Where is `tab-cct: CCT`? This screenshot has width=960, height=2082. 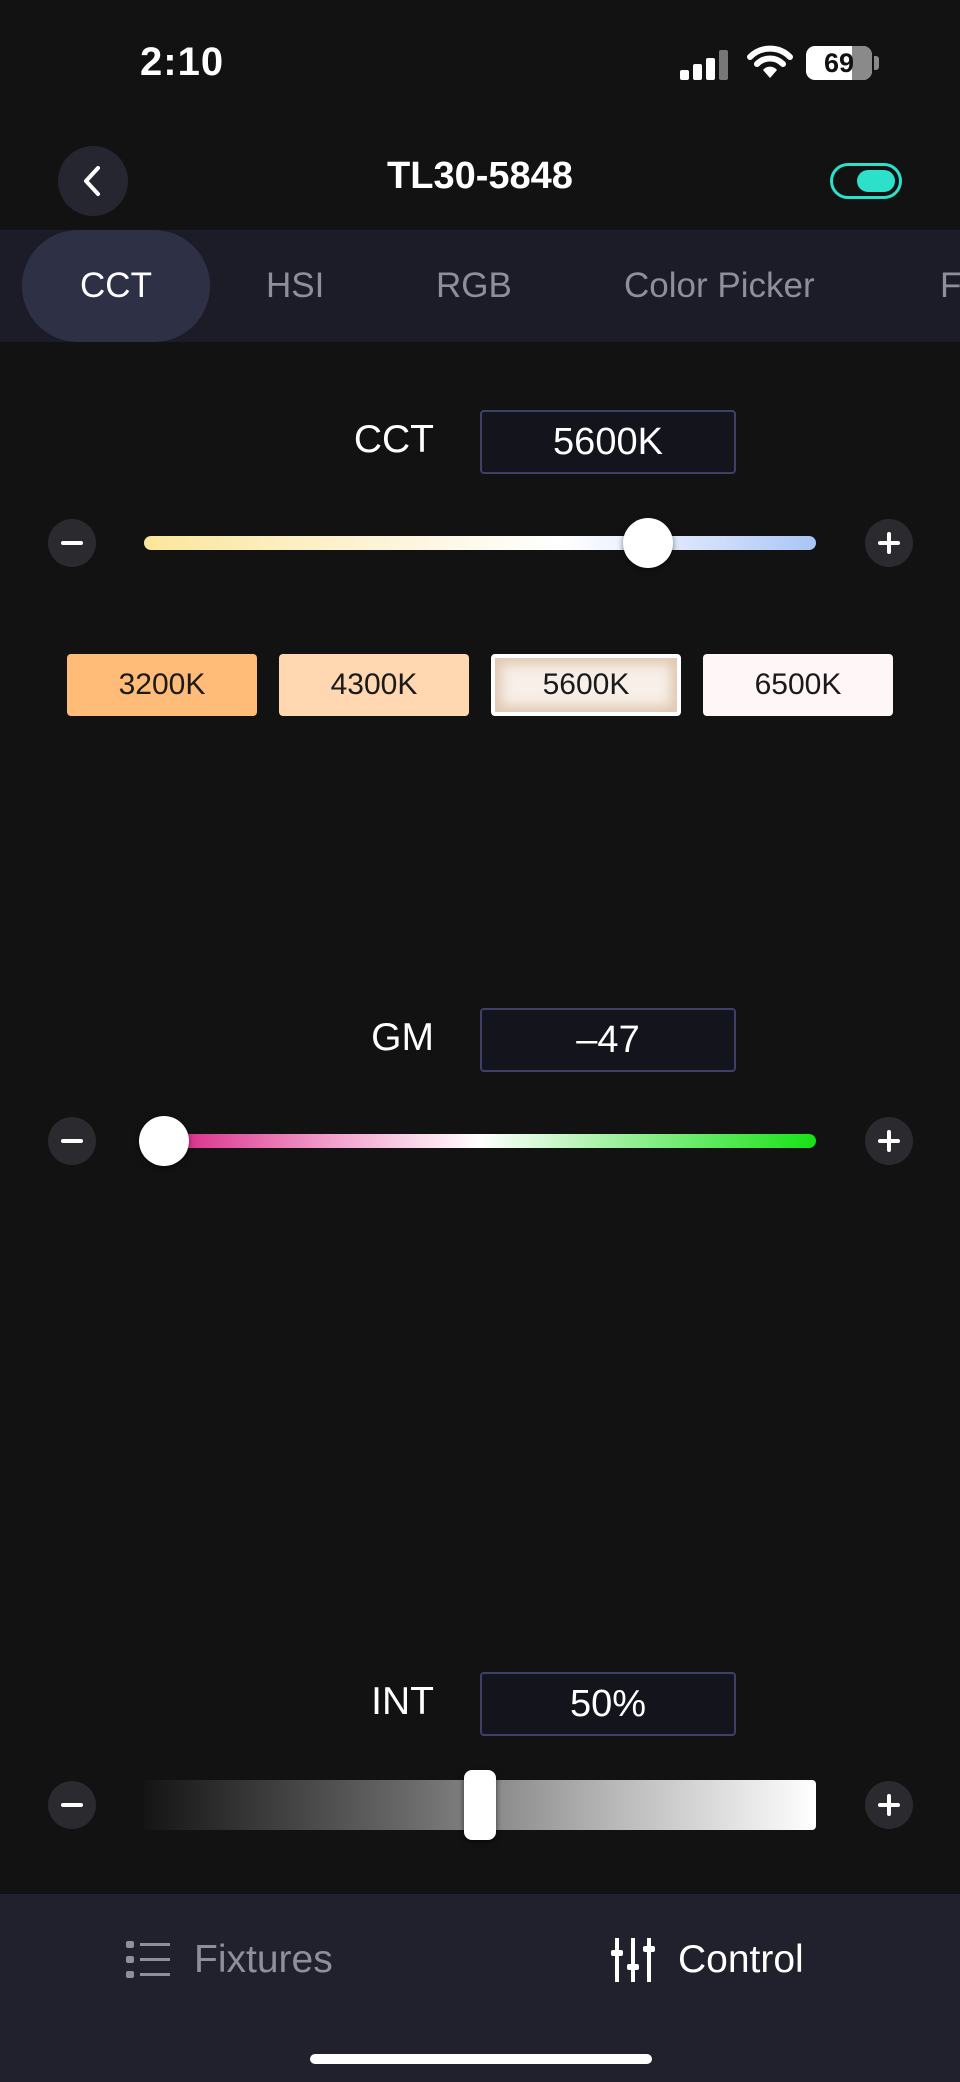
tab-cct: CCT is located at coordinates (116, 286).